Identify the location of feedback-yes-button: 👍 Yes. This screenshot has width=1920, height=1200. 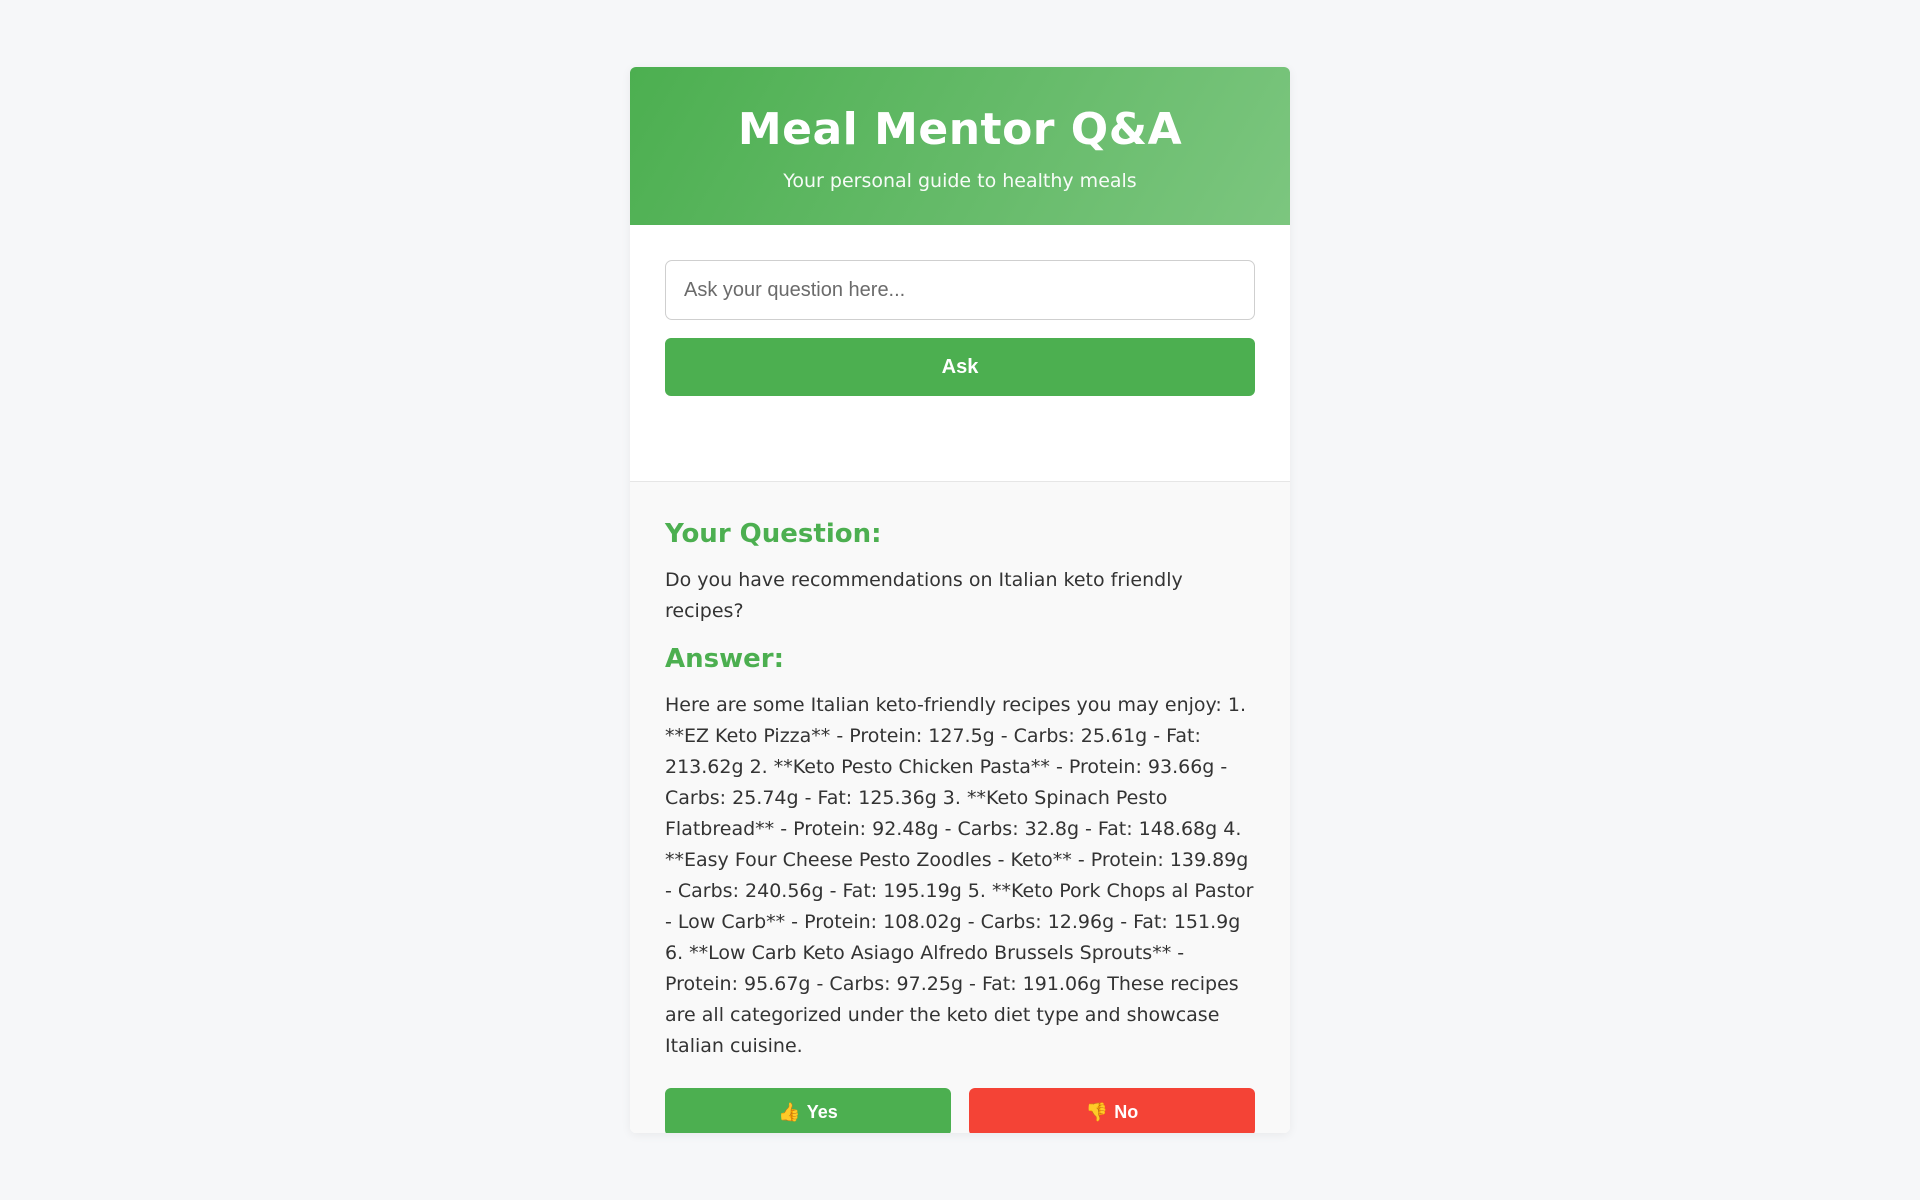
(808, 1110).